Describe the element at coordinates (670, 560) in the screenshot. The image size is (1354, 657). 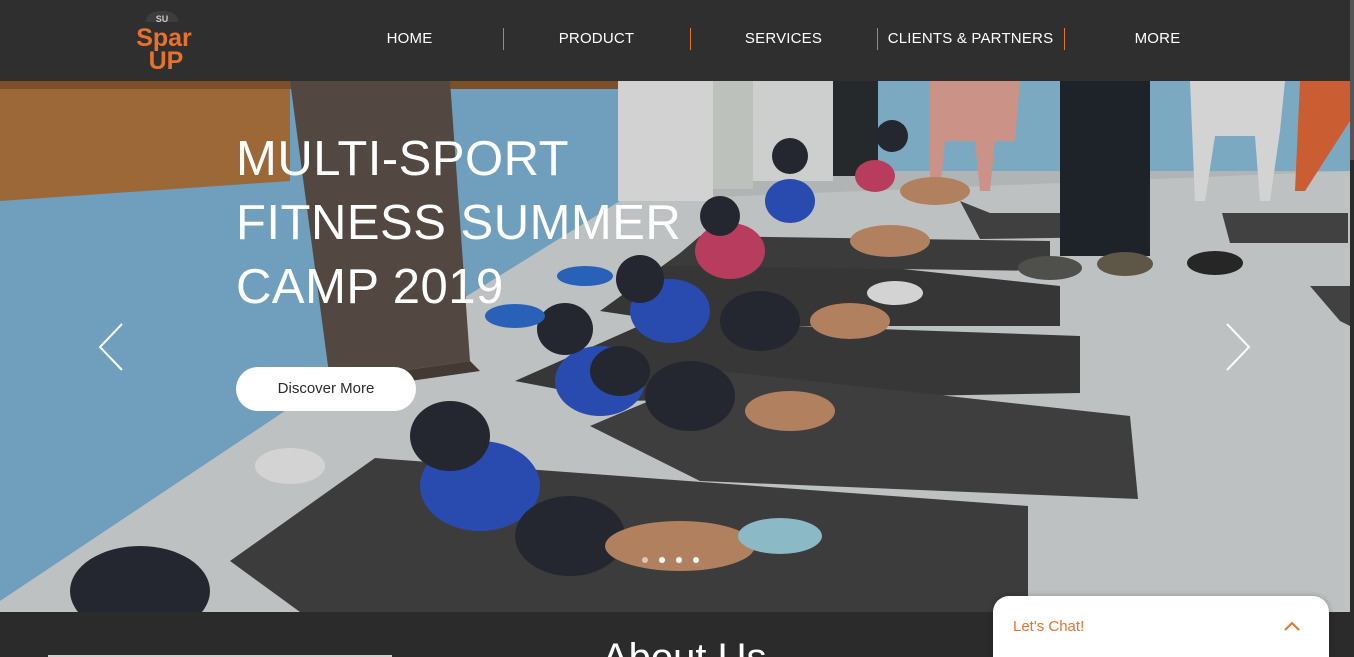
I see `slide-indicators` at that location.